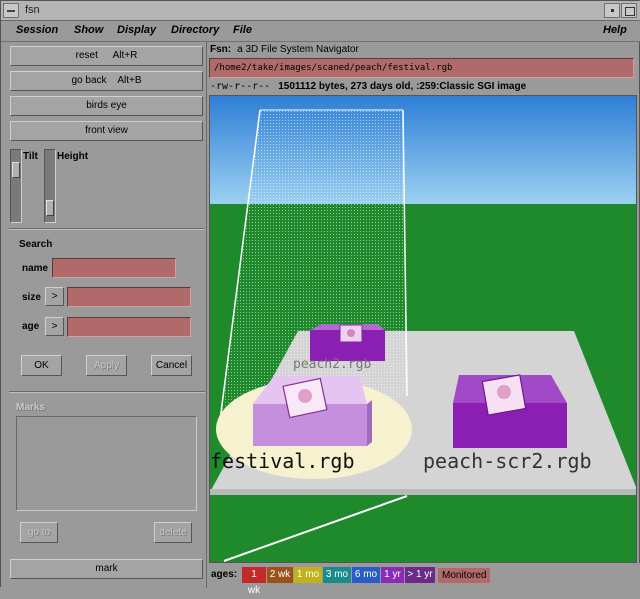 Image resolution: width=640 pixels, height=599 pixels. I want to click on go-back-label: go back, so click(89, 80).